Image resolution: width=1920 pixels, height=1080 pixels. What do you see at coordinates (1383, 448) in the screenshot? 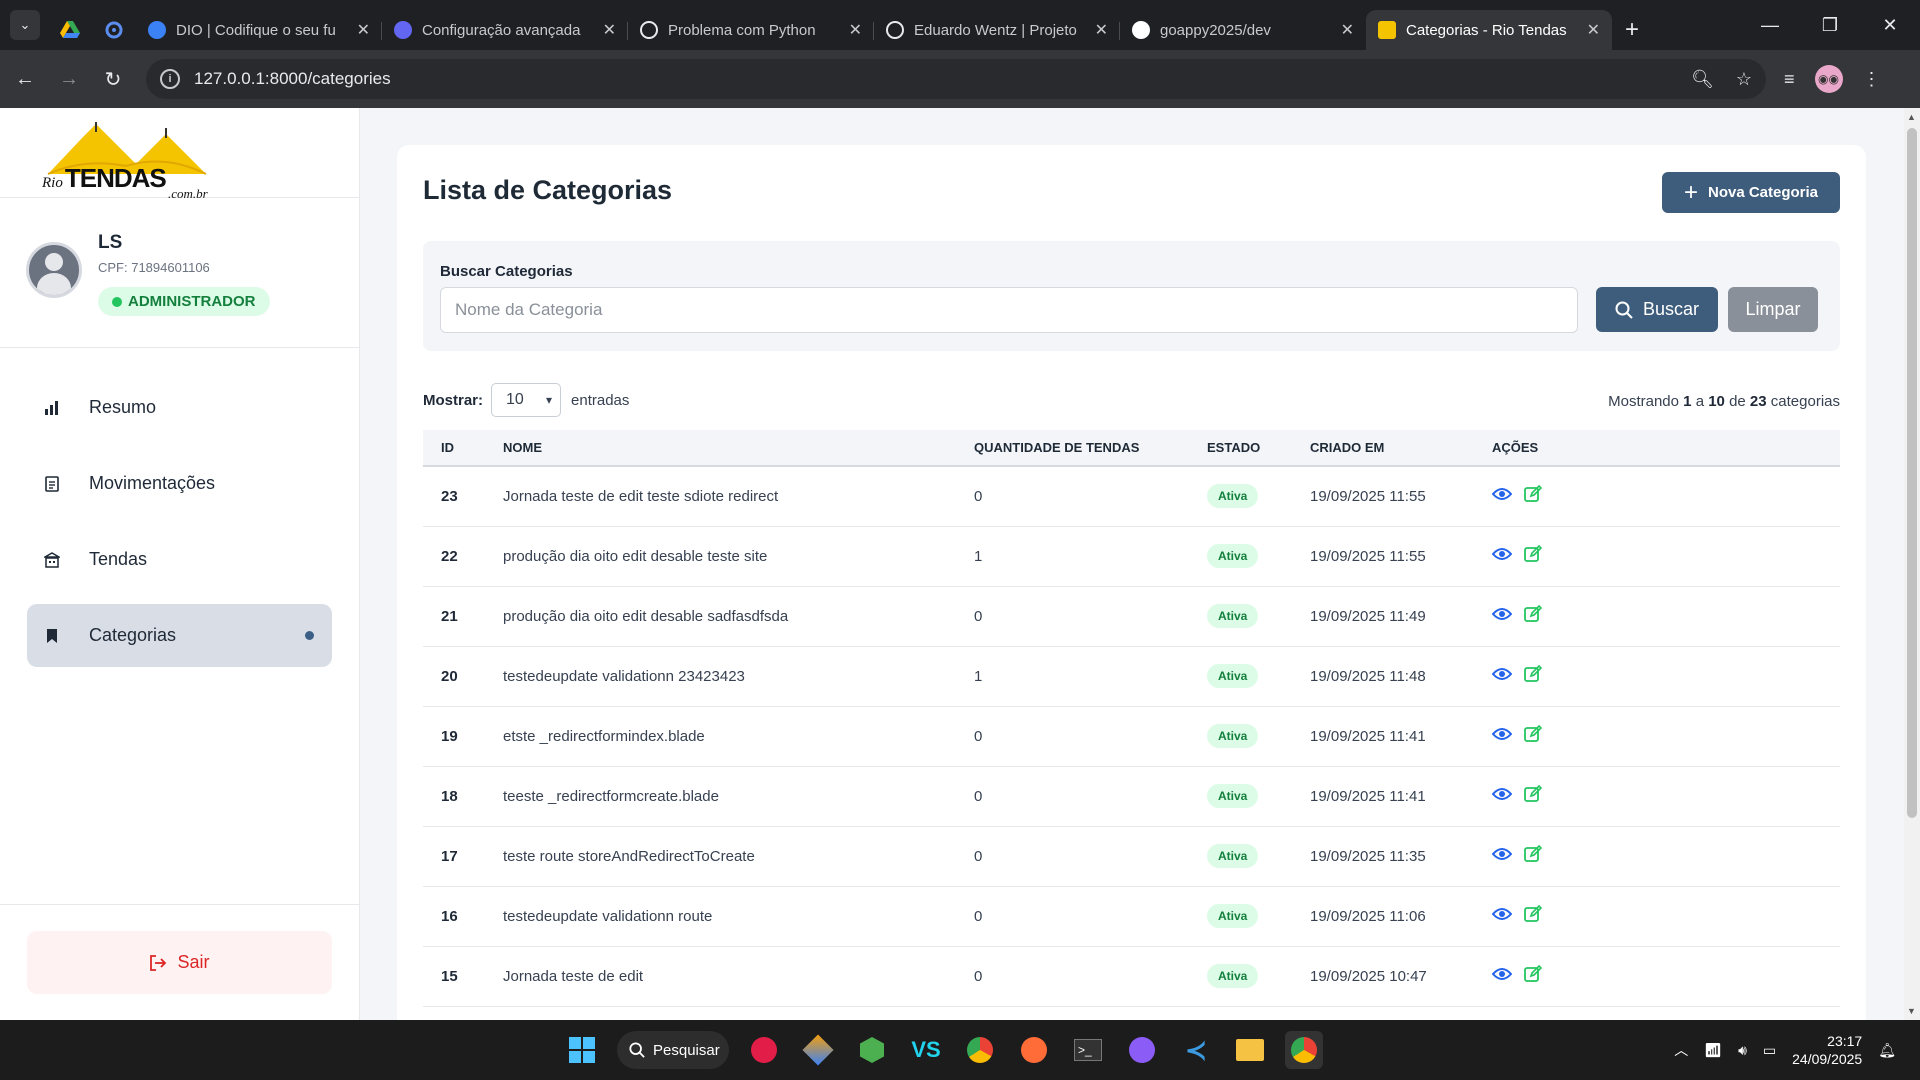
I see `column-header: CRIADO EM` at bounding box center [1383, 448].